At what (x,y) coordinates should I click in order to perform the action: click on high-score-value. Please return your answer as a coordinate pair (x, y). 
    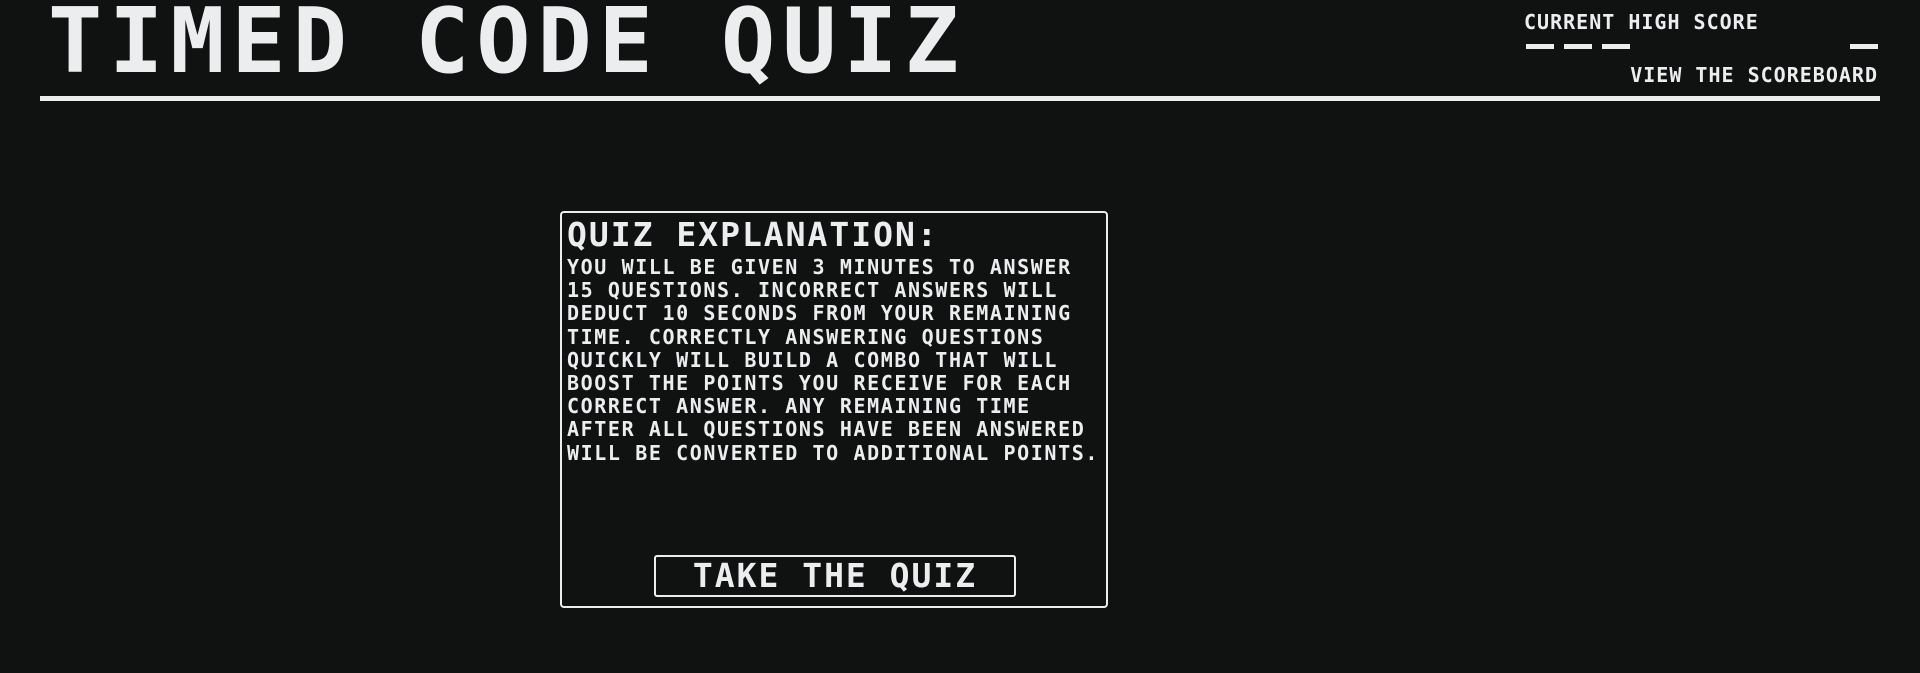
    Looking at the image, I should click on (1702, 47).